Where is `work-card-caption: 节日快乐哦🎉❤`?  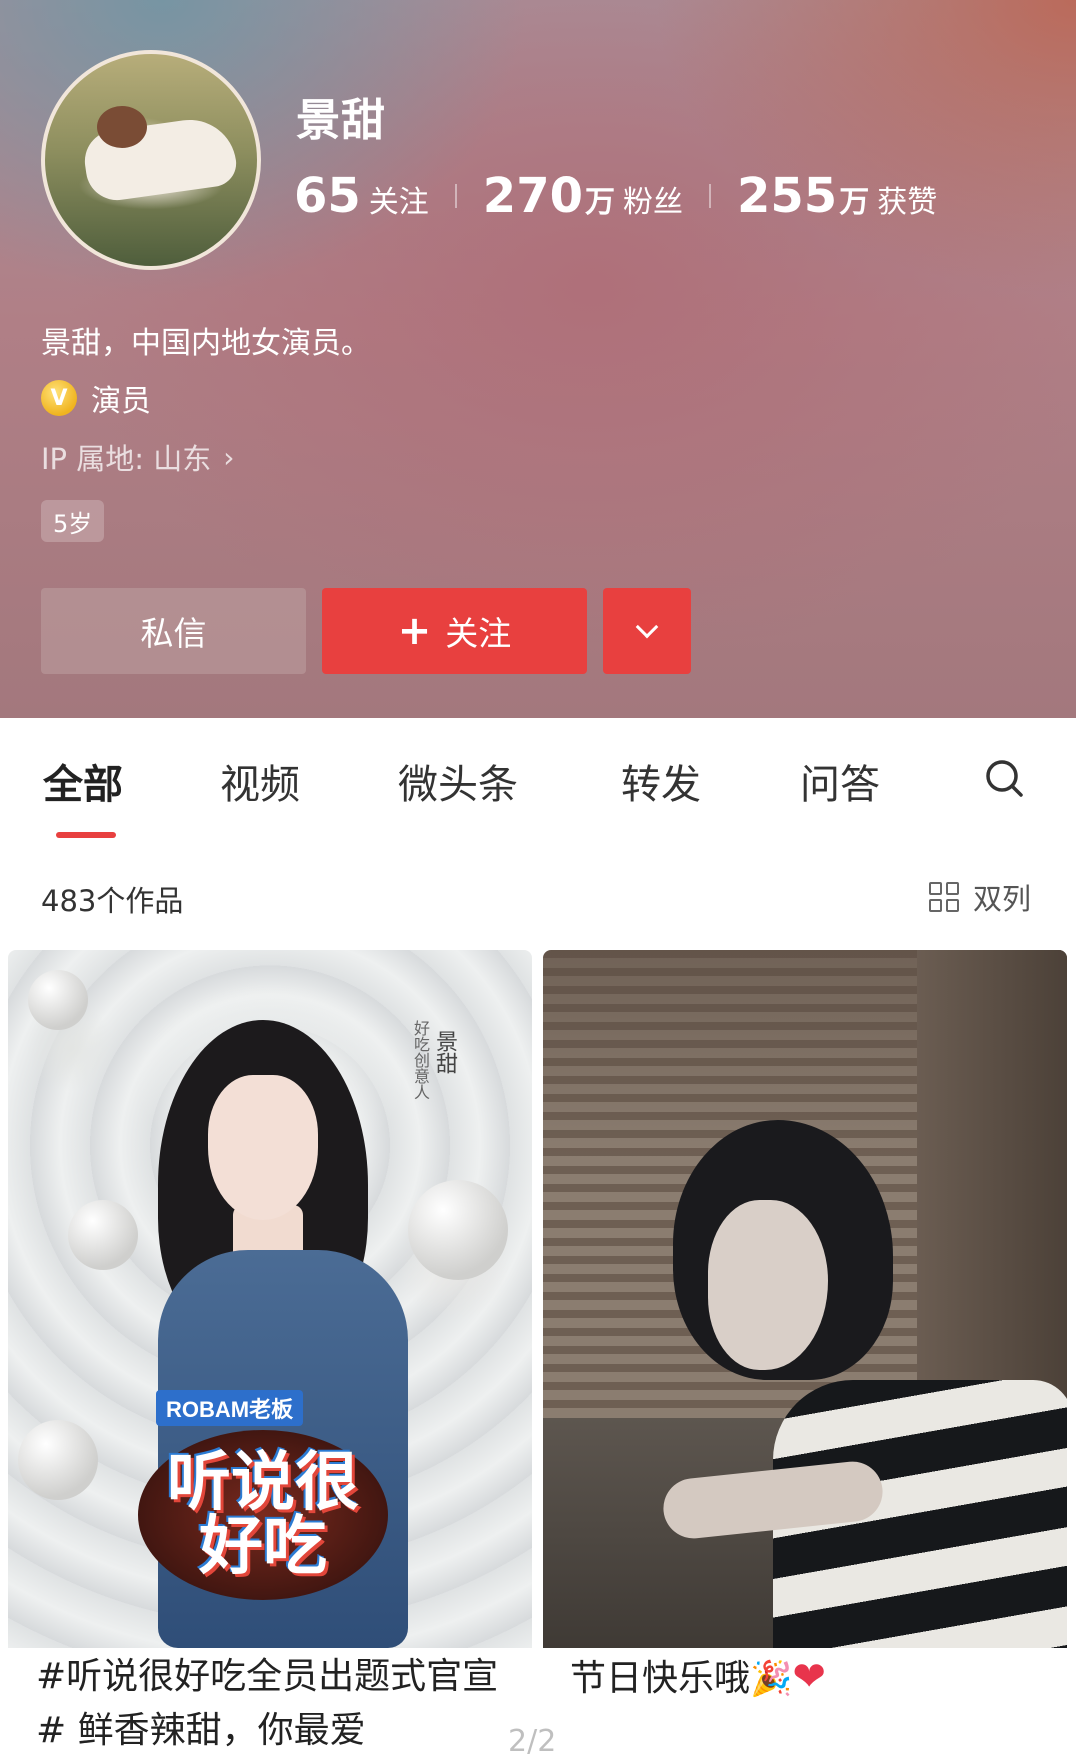
work-card-caption: 节日快乐哦🎉❤ is located at coordinates (800, 1678).